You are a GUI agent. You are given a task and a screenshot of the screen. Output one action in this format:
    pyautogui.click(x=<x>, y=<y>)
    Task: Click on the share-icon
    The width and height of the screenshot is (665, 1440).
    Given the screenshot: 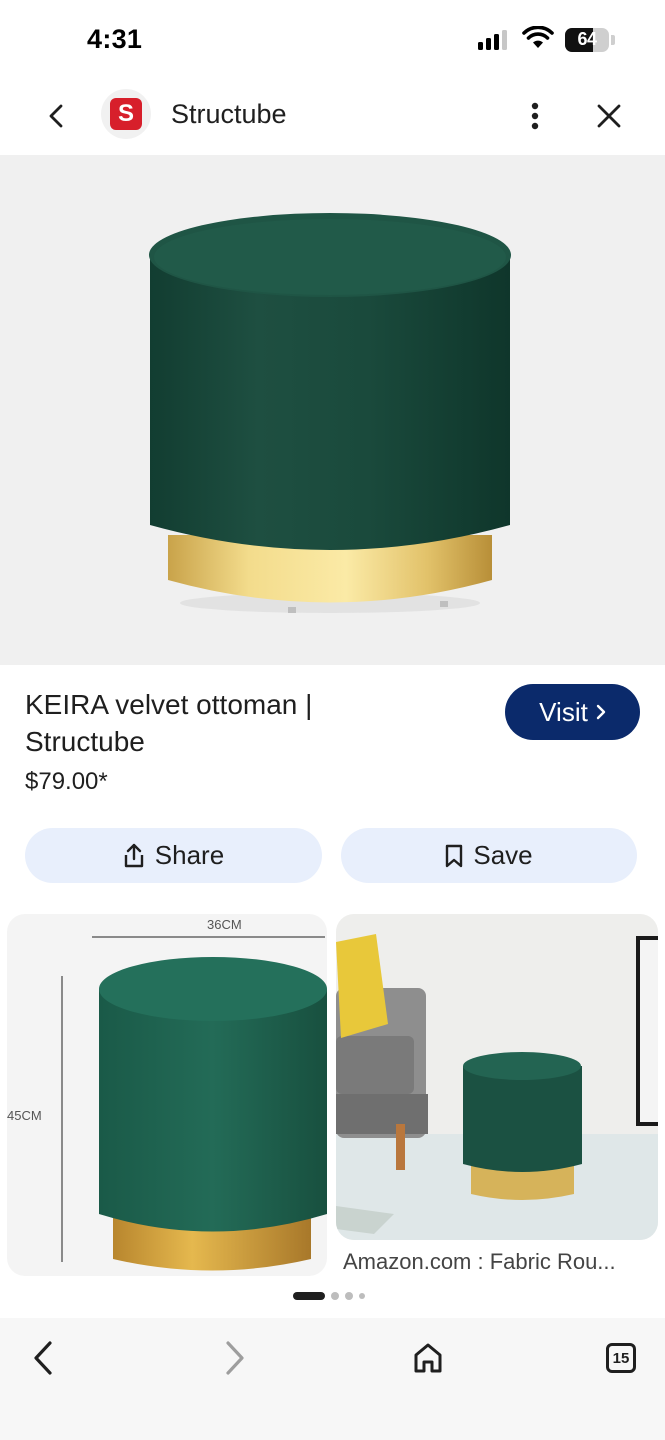 What is the action you would take?
    pyautogui.click(x=133, y=855)
    